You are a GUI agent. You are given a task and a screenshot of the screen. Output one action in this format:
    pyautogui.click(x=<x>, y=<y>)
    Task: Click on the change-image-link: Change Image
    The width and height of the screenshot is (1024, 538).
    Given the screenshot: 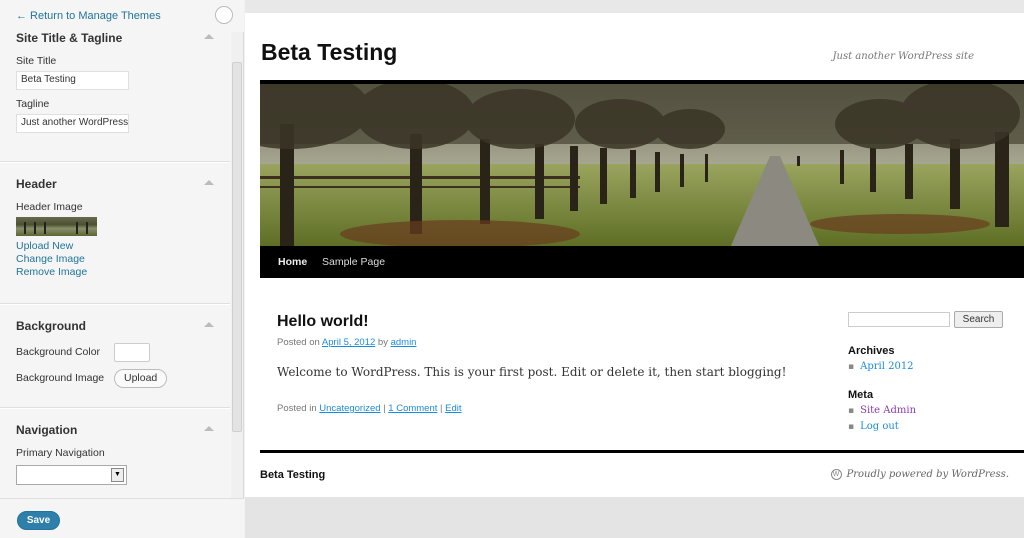 What is the action you would take?
    pyautogui.click(x=123, y=259)
    